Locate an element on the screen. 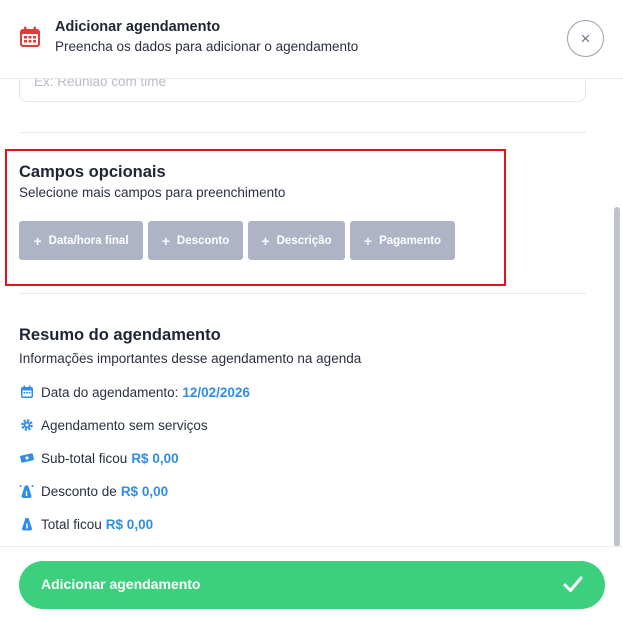  add-appointment-label: Adicionar agendamento is located at coordinates (121, 584).